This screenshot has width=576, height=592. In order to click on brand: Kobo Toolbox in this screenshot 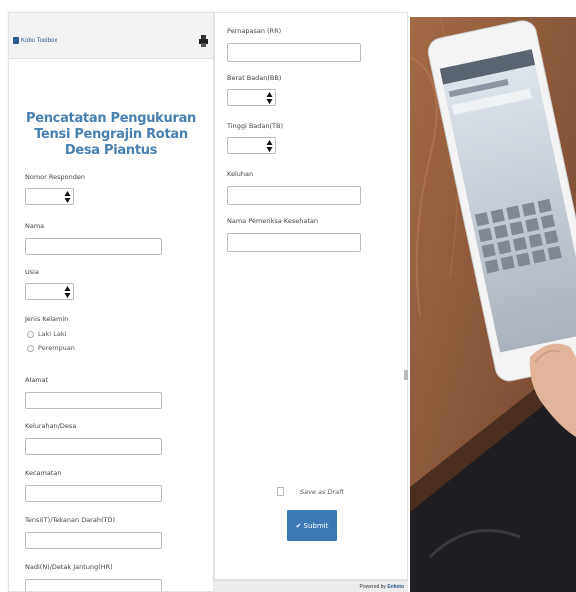, I will do `click(35, 40)`.